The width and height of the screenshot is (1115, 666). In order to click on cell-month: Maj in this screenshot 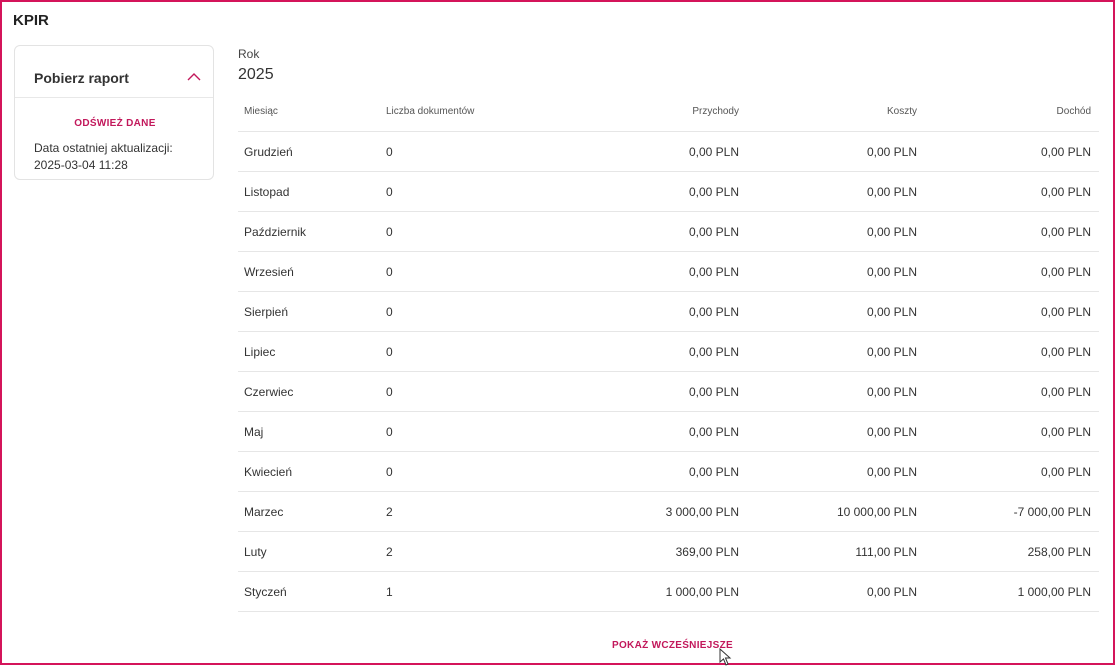, I will do `click(254, 431)`.